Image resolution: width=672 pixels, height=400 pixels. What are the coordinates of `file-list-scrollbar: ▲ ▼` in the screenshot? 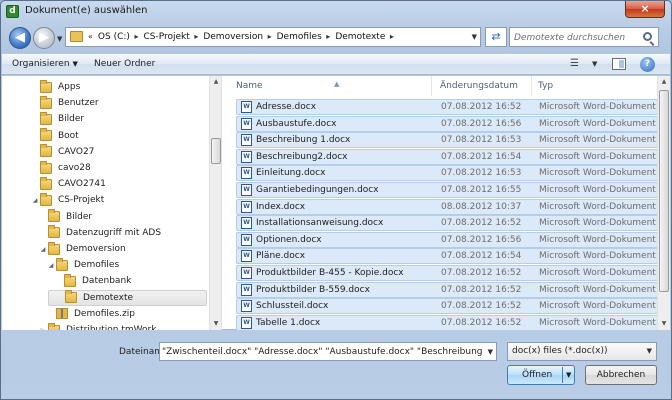 It's located at (663, 203).